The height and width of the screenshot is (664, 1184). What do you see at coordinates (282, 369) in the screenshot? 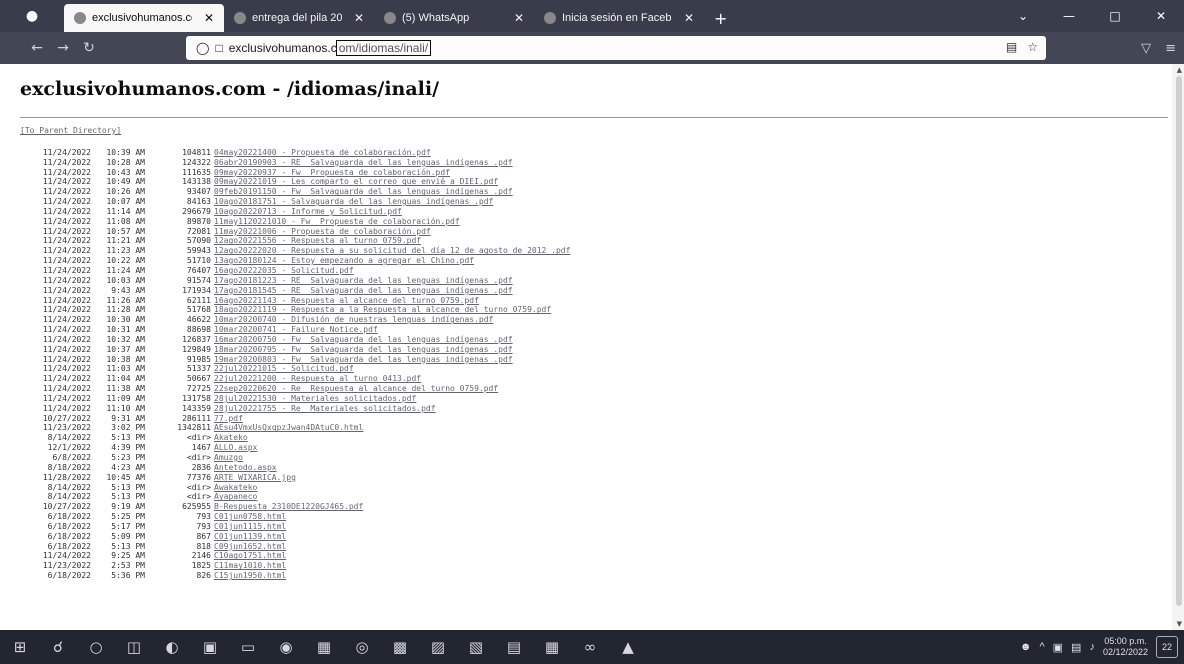
I see `file-link: 22jul20221015 - Solicitud.pdf` at bounding box center [282, 369].